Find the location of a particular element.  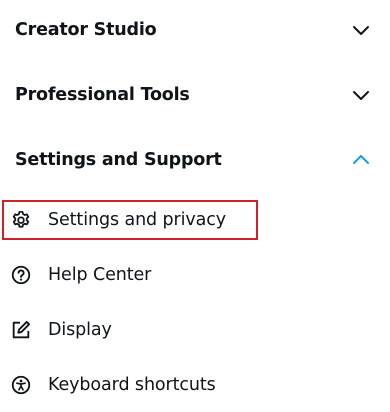

question-circle-icon is located at coordinates (21, 275).